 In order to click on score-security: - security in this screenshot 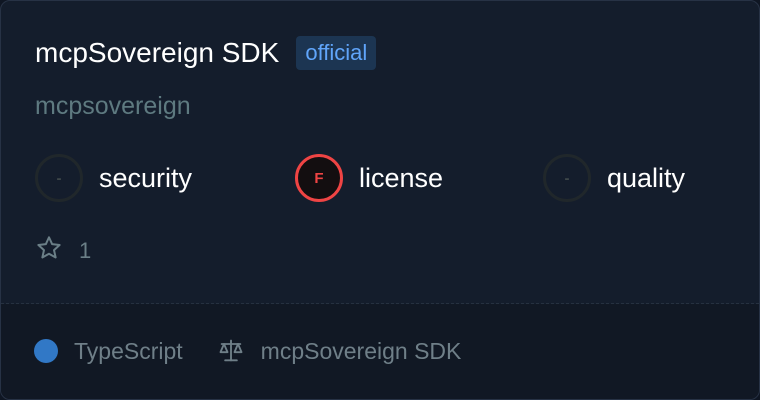, I will do `click(113, 178)`.